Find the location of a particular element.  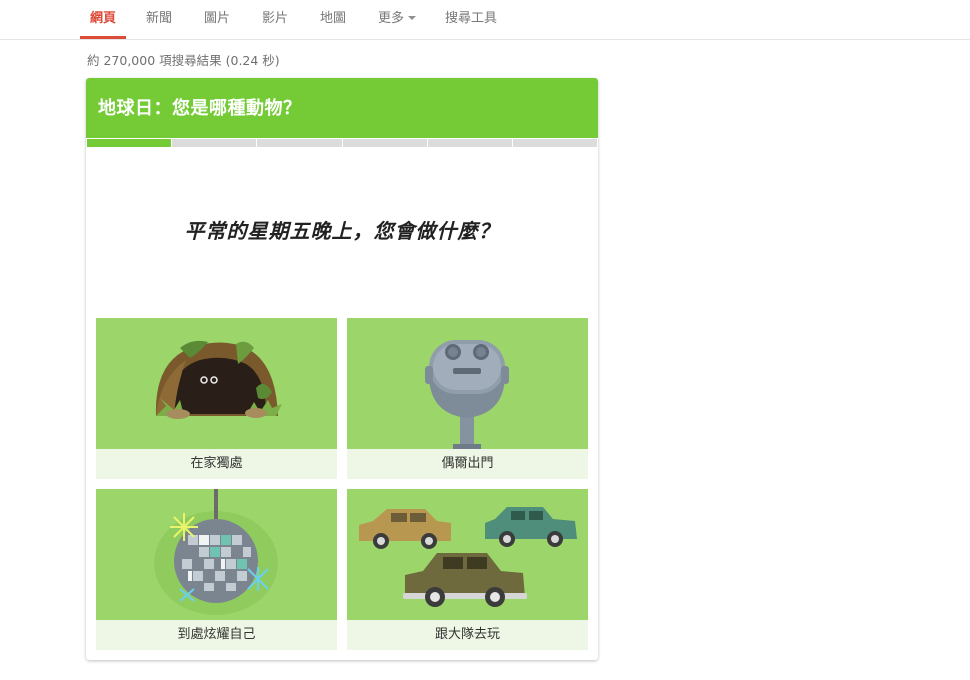

caret-down-icon is located at coordinates (412, 17).